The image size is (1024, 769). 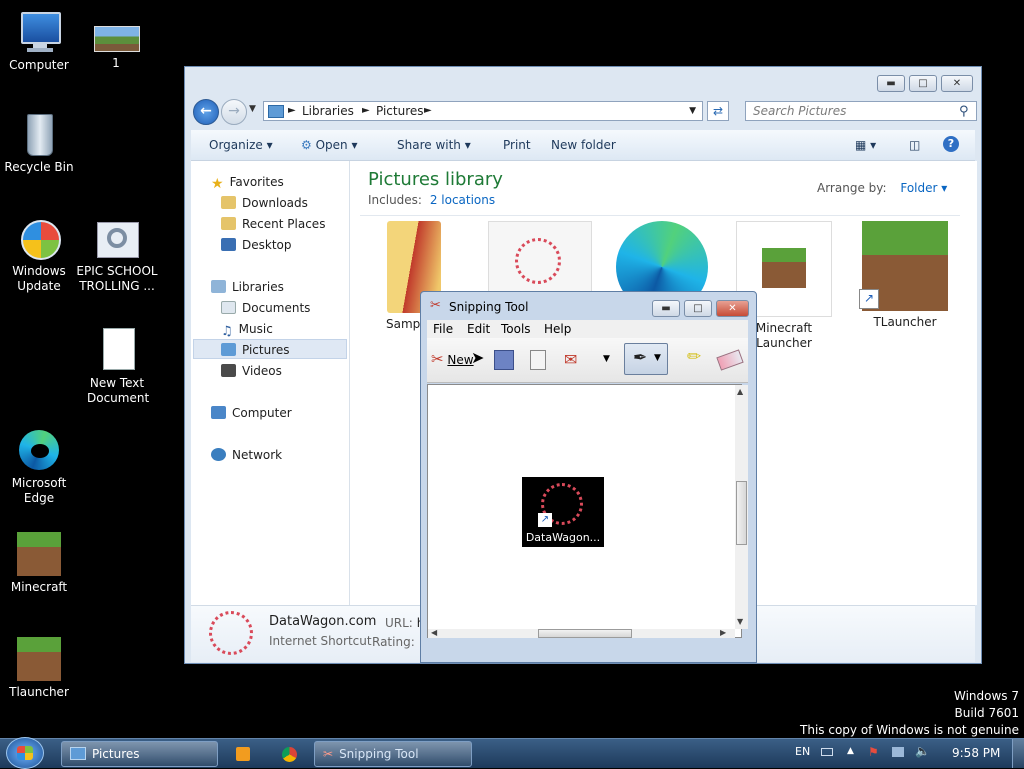 What do you see at coordinates (666, 308) in the screenshot?
I see `snip-minimize-button: ▬` at bounding box center [666, 308].